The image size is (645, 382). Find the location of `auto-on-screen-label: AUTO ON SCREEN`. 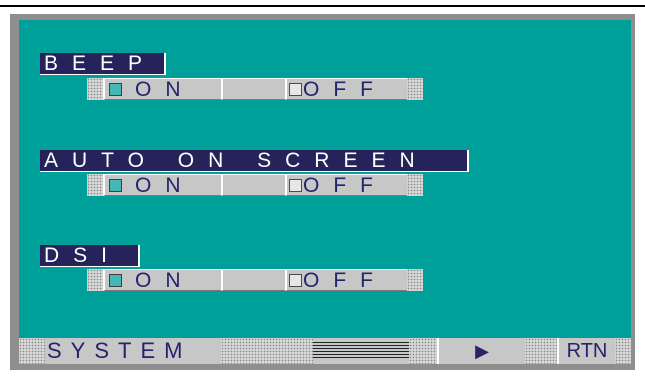

auto-on-screen-label: AUTO ON SCREEN is located at coordinates (254, 161).